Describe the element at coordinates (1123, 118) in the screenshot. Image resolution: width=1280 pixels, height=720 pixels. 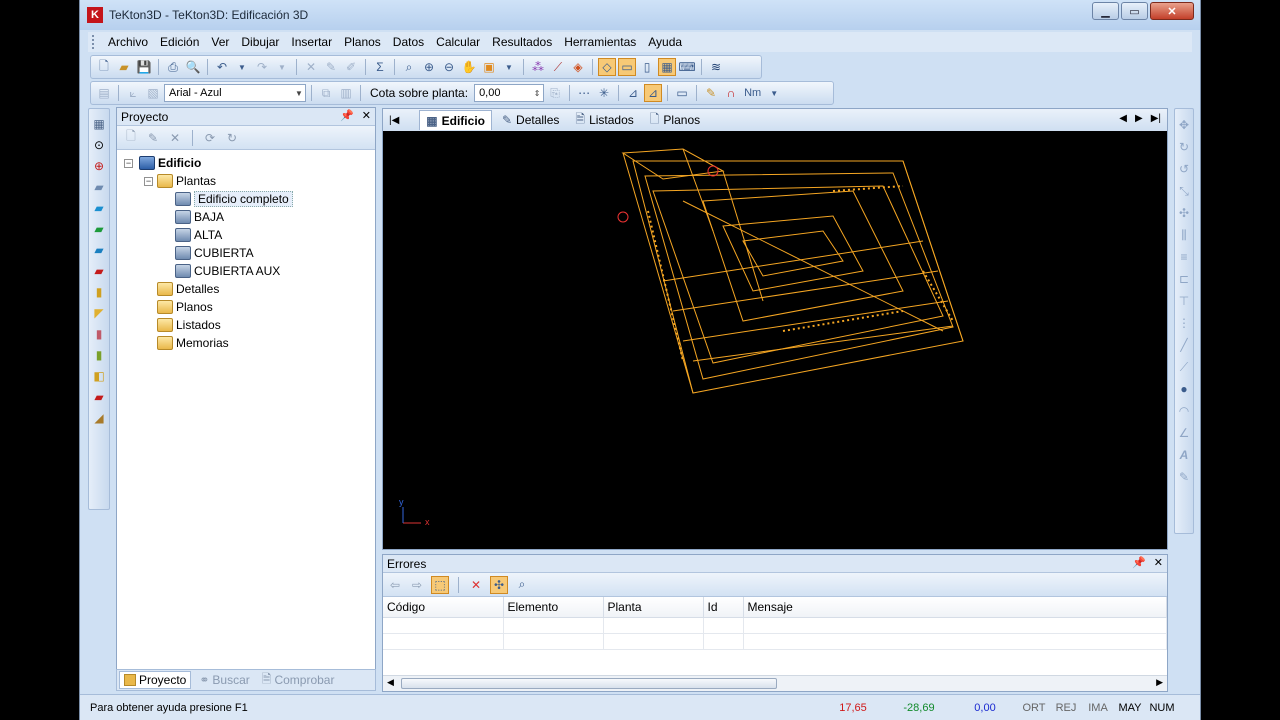
I see `prev-tab-icon: ◀` at that location.